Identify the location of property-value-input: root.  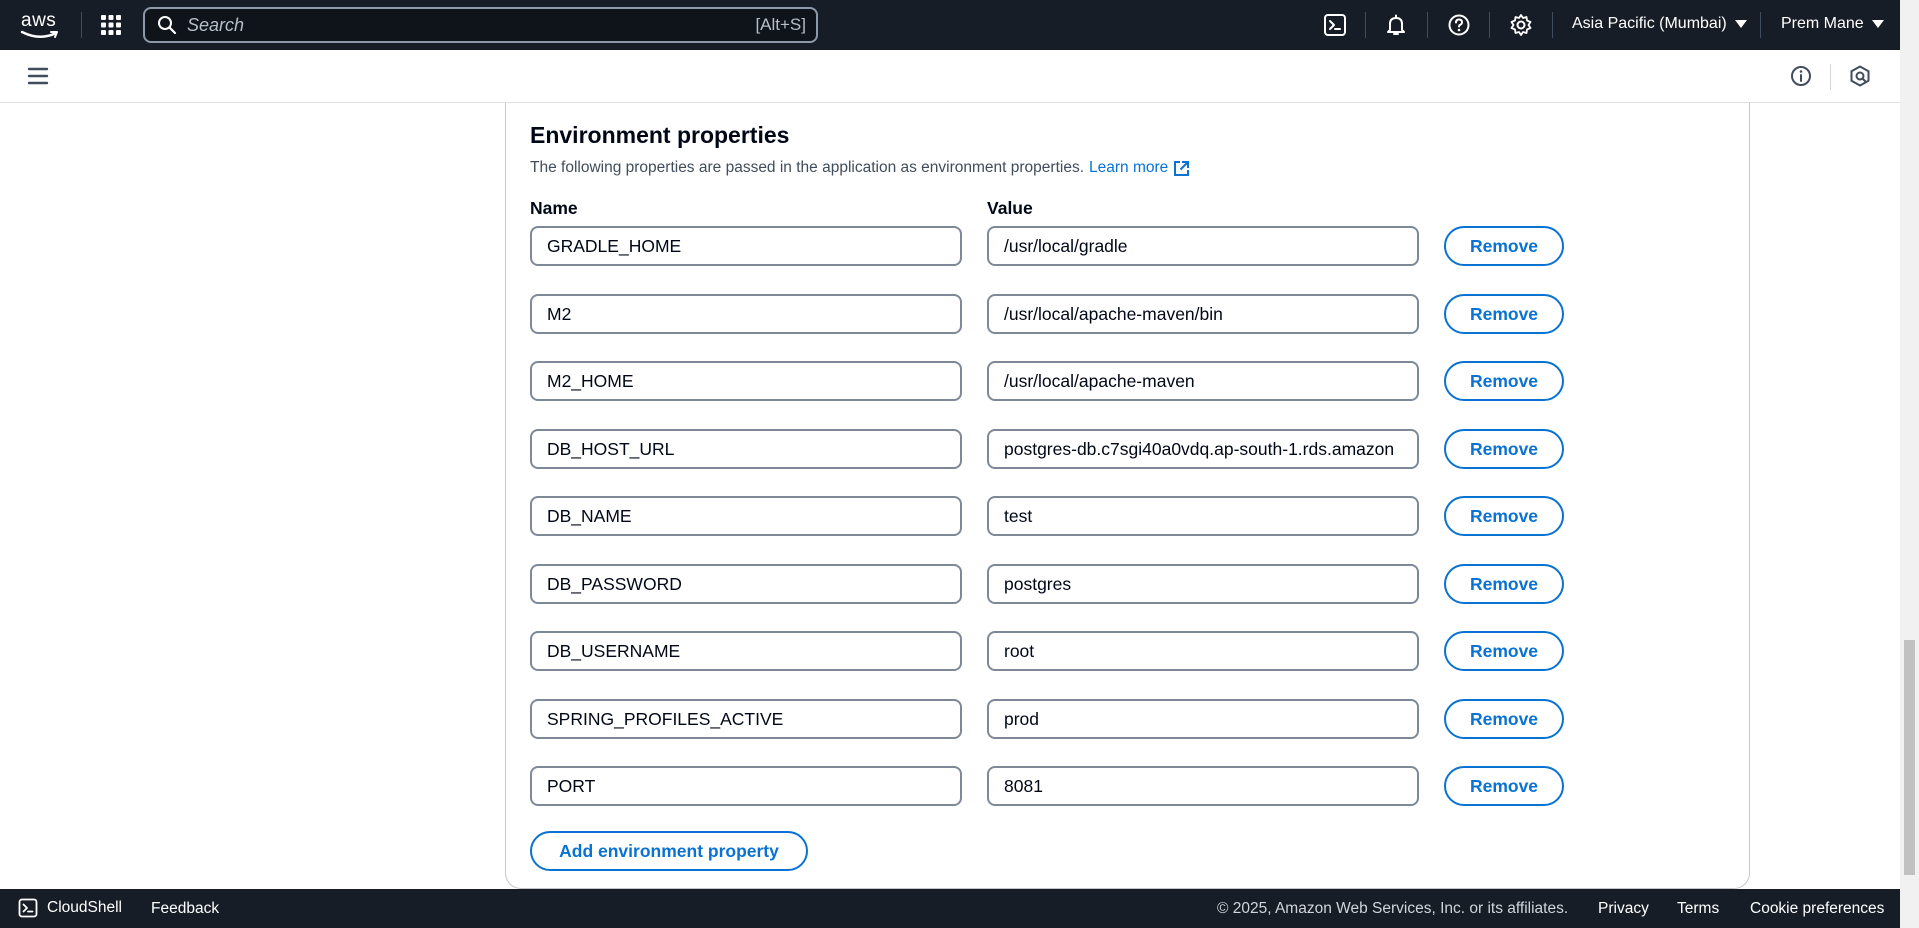
(1203, 651).